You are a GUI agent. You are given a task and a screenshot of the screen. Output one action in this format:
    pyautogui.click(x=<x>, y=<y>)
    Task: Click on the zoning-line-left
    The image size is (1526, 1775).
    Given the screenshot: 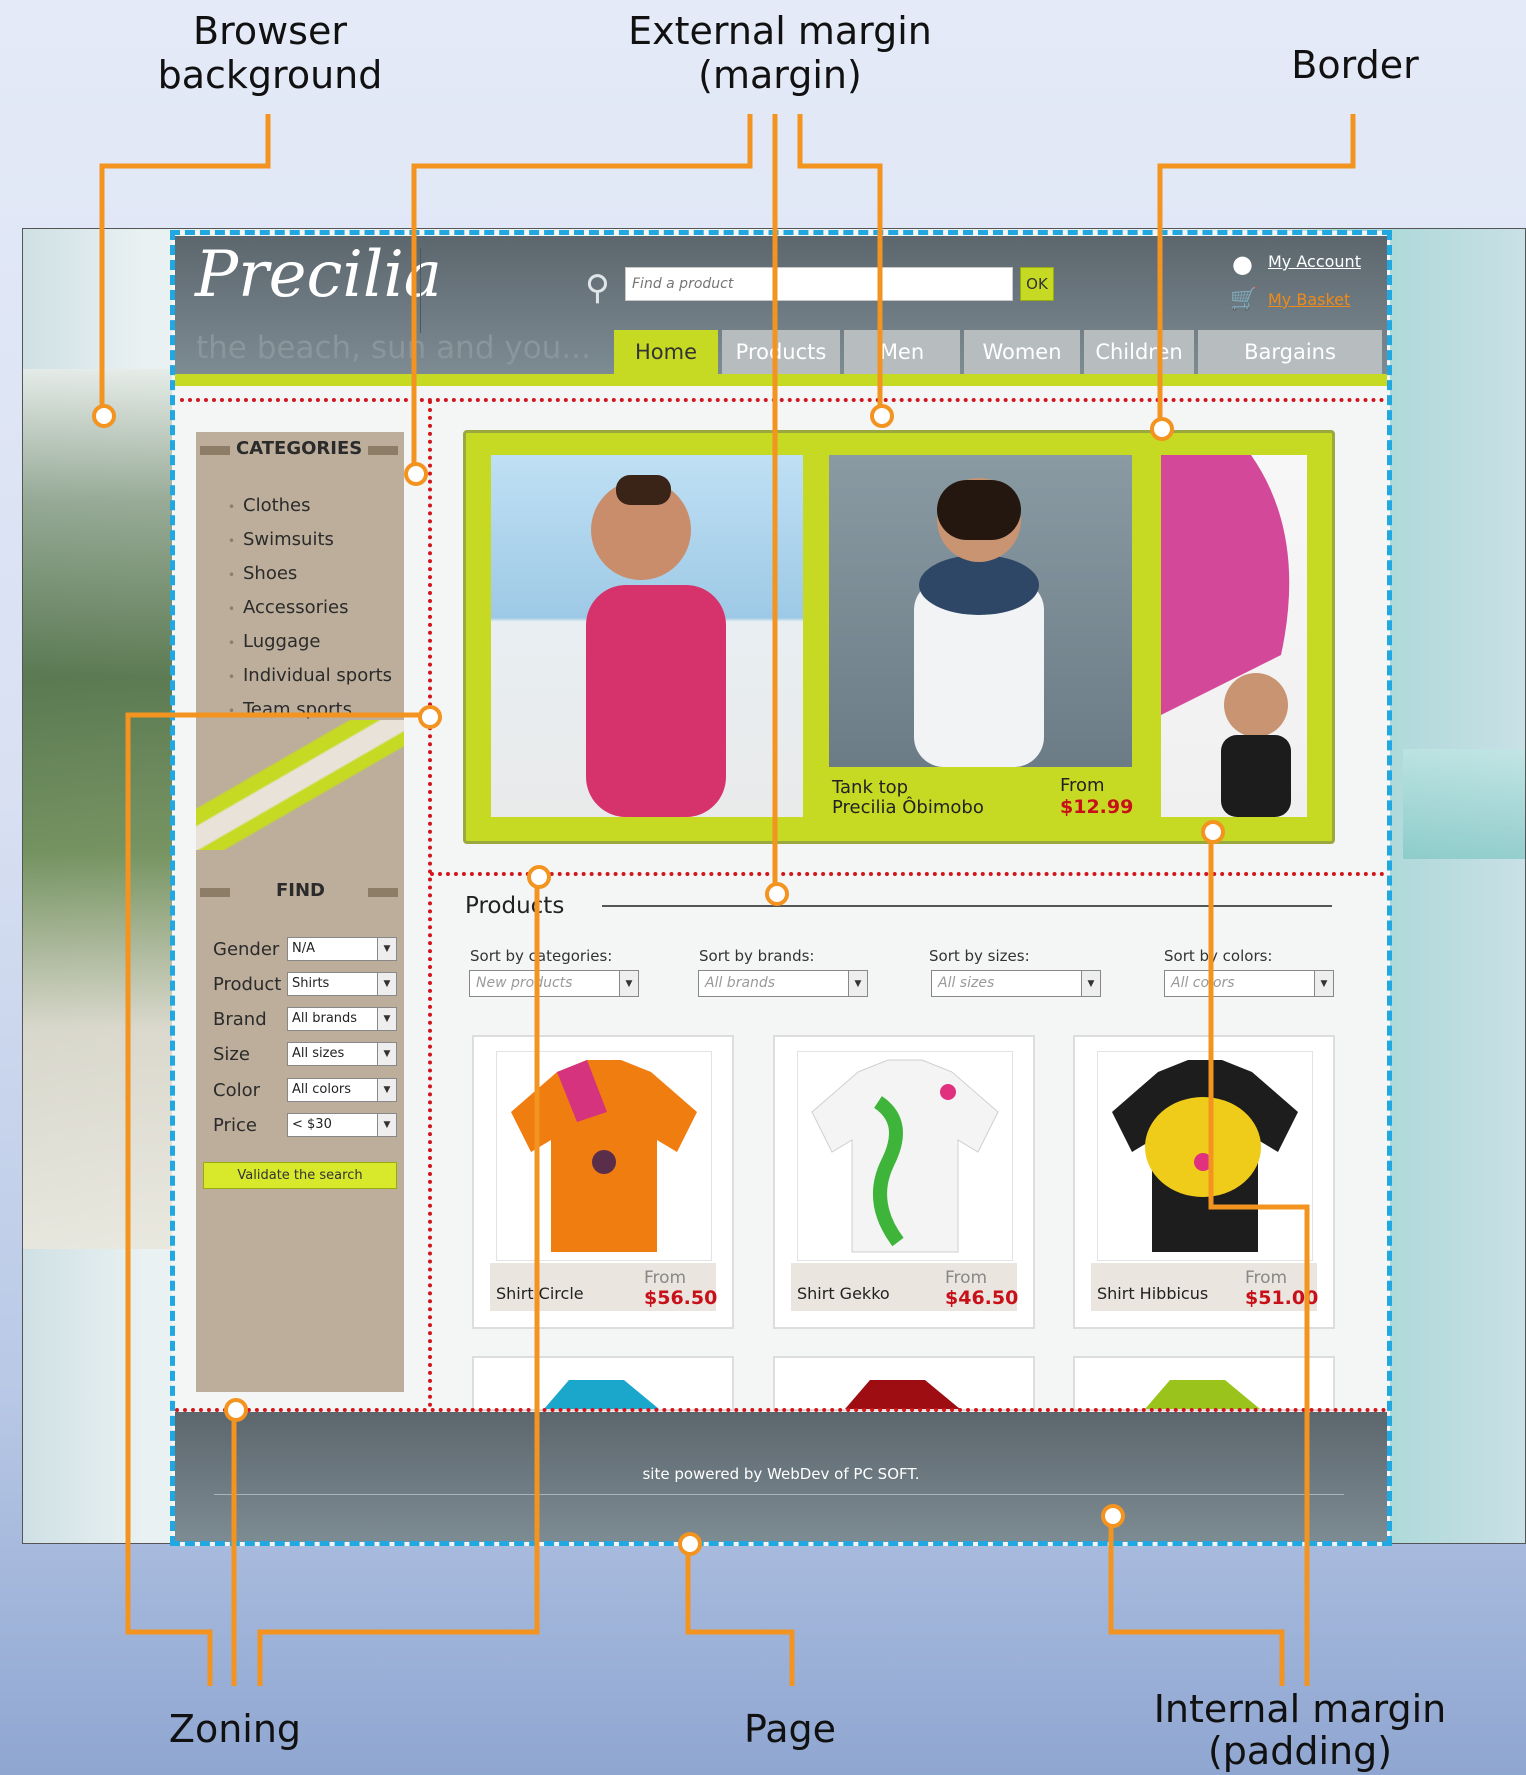 What is the action you would take?
    pyautogui.click(x=276, y=1199)
    